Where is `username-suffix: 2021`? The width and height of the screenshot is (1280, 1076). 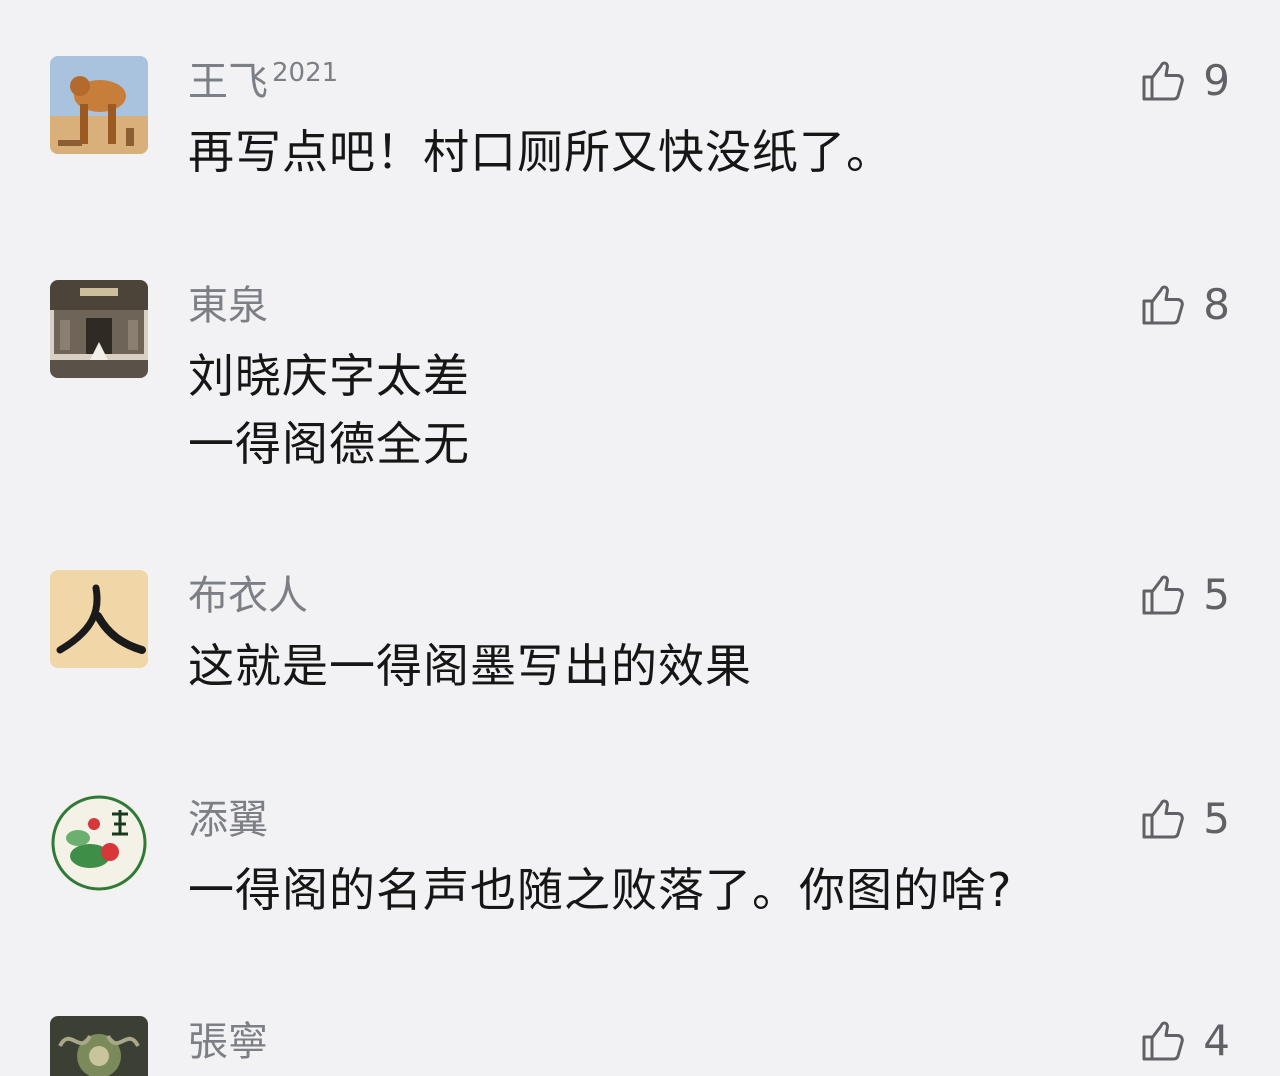 username-suffix: 2021 is located at coordinates (305, 73).